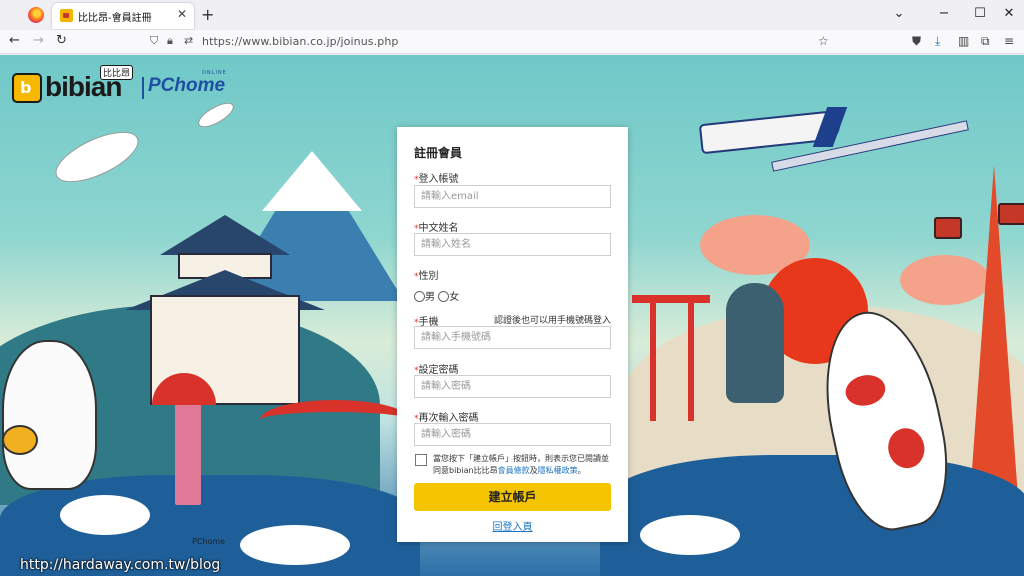 This screenshot has width=1024, height=576. What do you see at coordinates (14, 40) in the screenshot?
I see `back-icon: ←` at bounding box center [14, 40].